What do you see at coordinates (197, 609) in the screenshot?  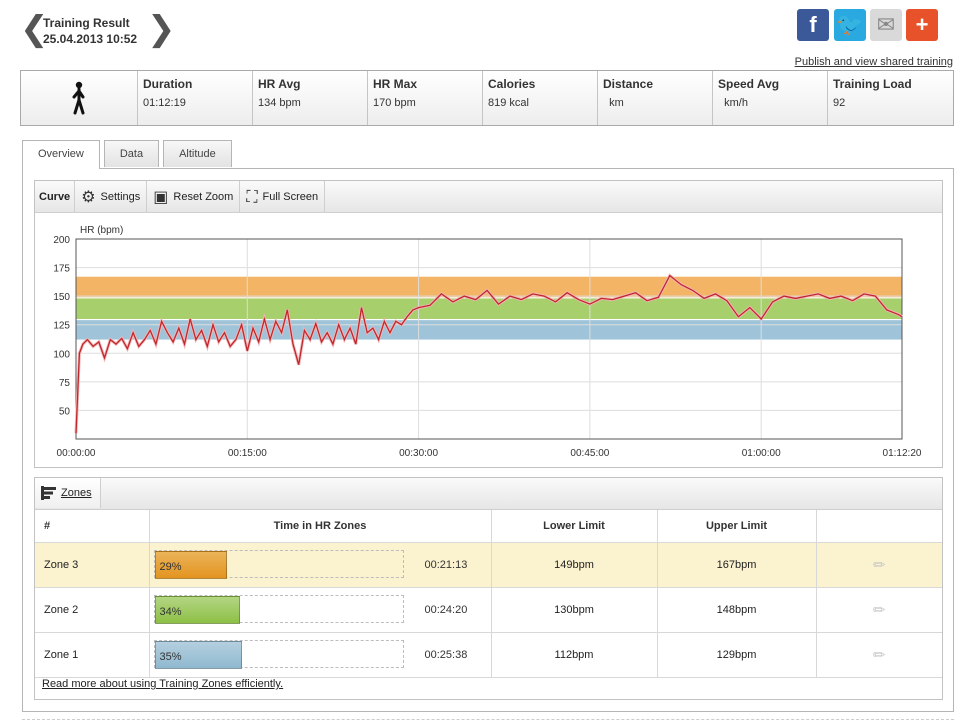 I see `zone-time-bar-fill: 34%` at bounding box center [197, 609].